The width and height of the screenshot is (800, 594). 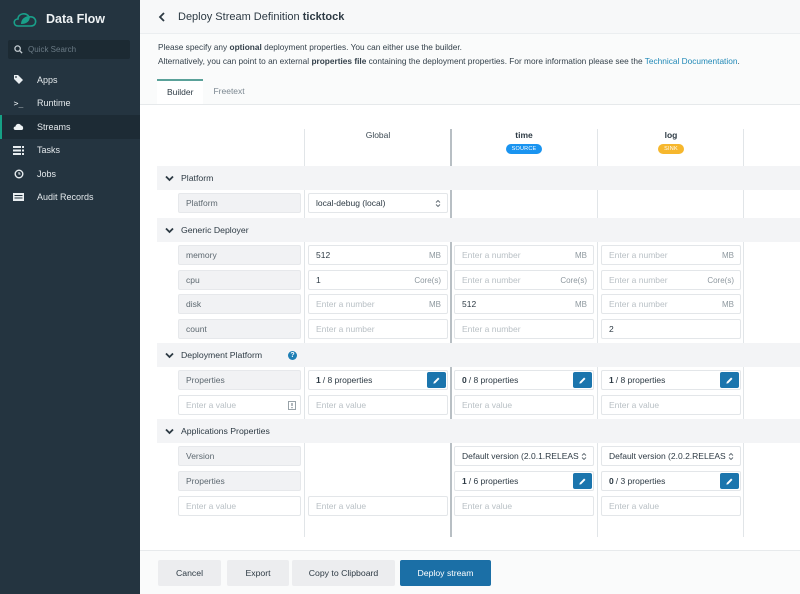 I want to click on section-title: Platform, so click(x=197, y=178).